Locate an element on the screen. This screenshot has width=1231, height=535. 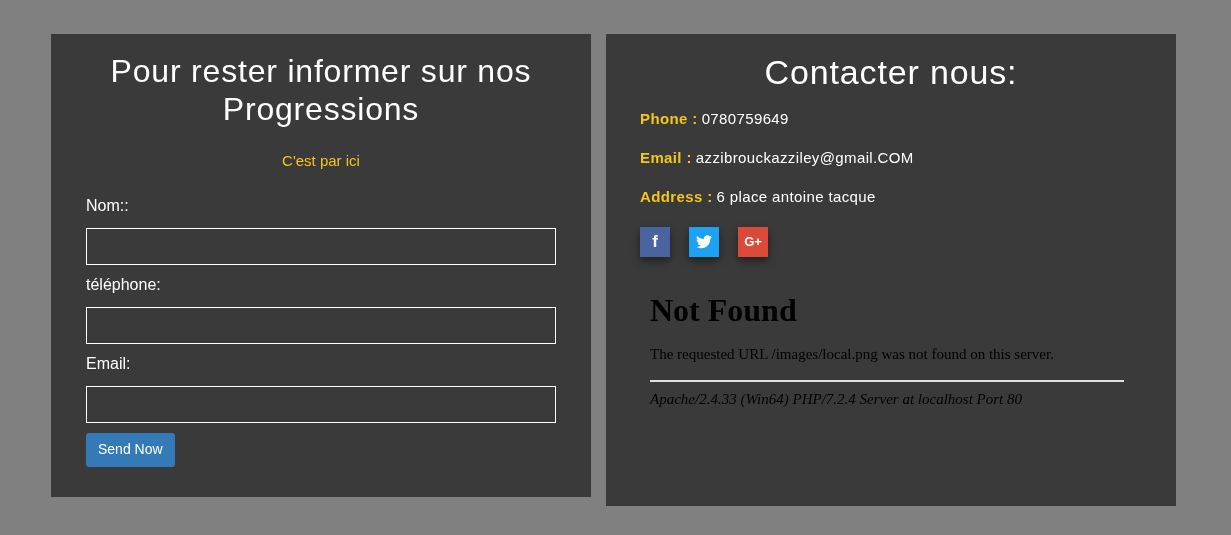
field-label: téléphone: is located at coordinates (123, 284).